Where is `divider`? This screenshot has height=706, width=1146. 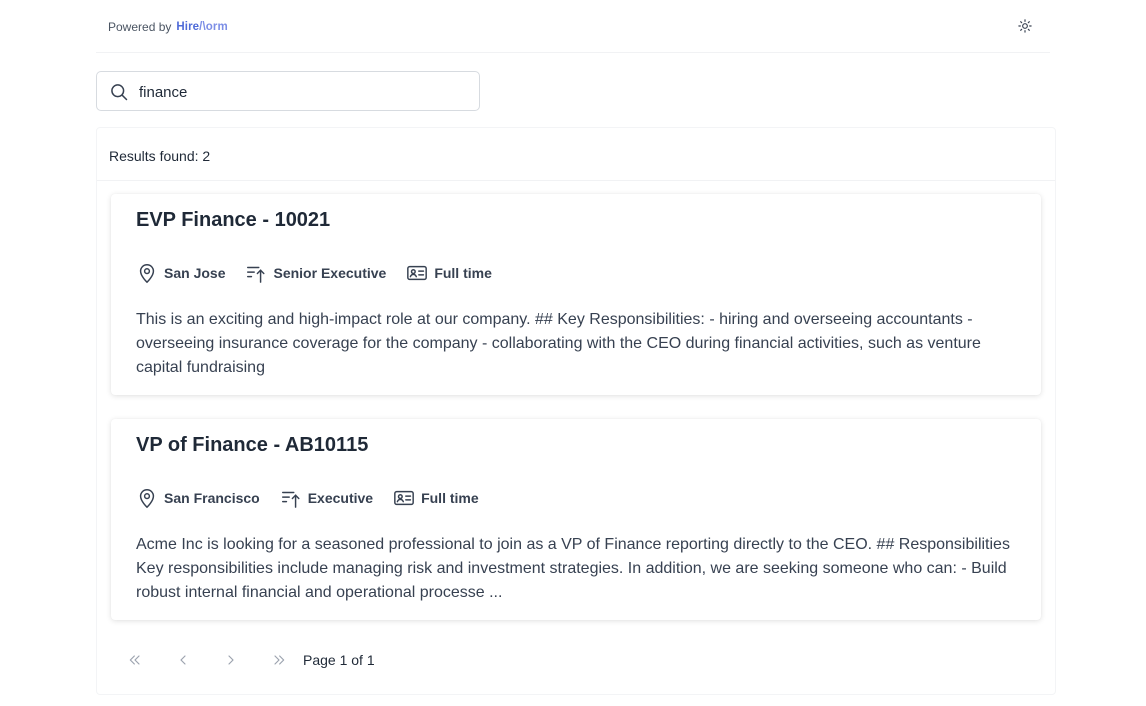
divider is located at coordinates (576, 180).